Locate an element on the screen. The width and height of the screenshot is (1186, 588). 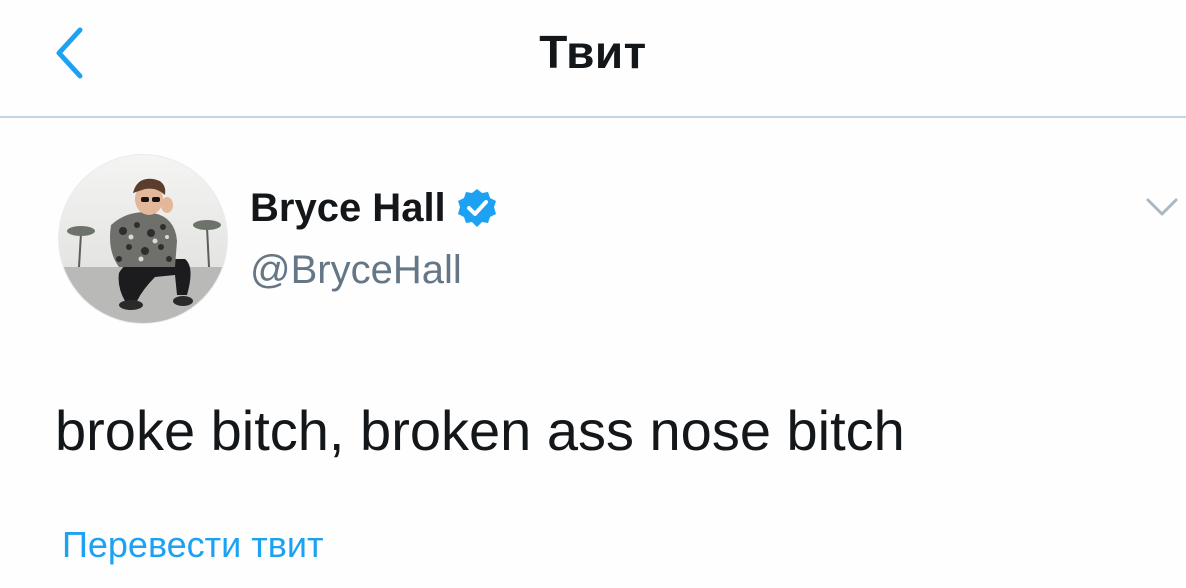
tweet-text: broke bitch, broken ass nose bitch is located at coordinates (480, 430).